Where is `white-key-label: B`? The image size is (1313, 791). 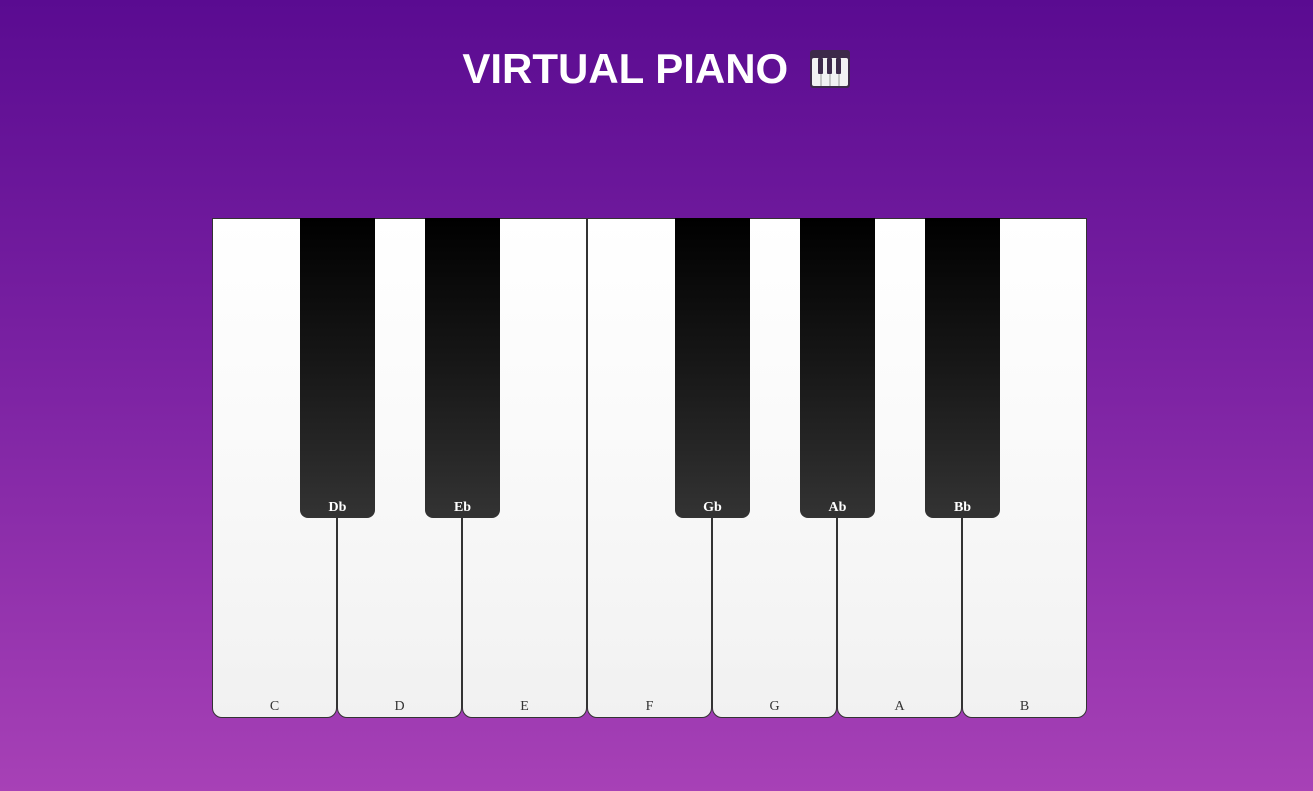 white-key-label: B is located at coordinates (1024, 706).